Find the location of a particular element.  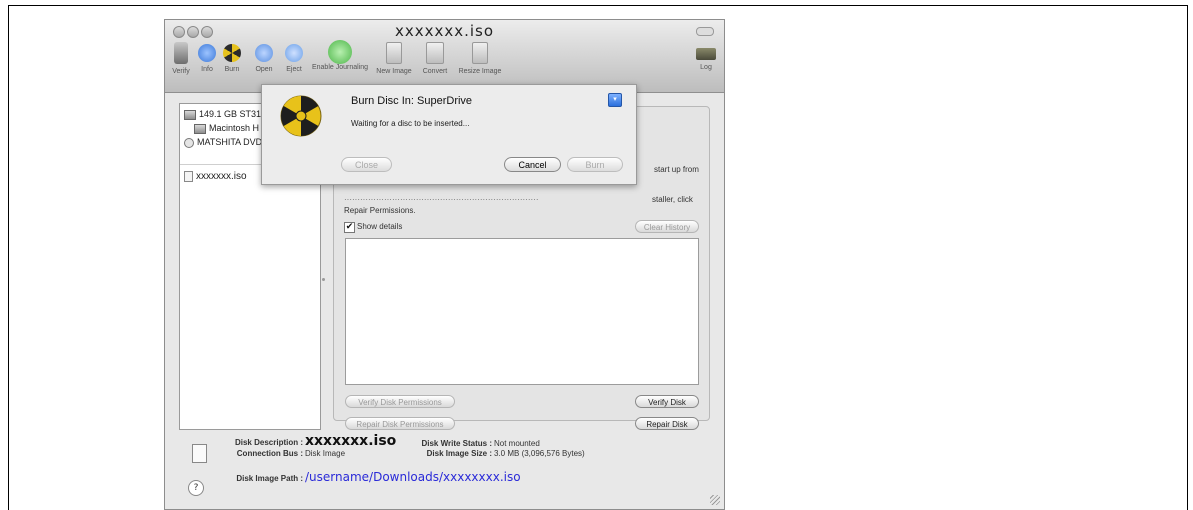

sidebar-item-macintosh-hd: Macintosh H is located at coordinates (226, 128).